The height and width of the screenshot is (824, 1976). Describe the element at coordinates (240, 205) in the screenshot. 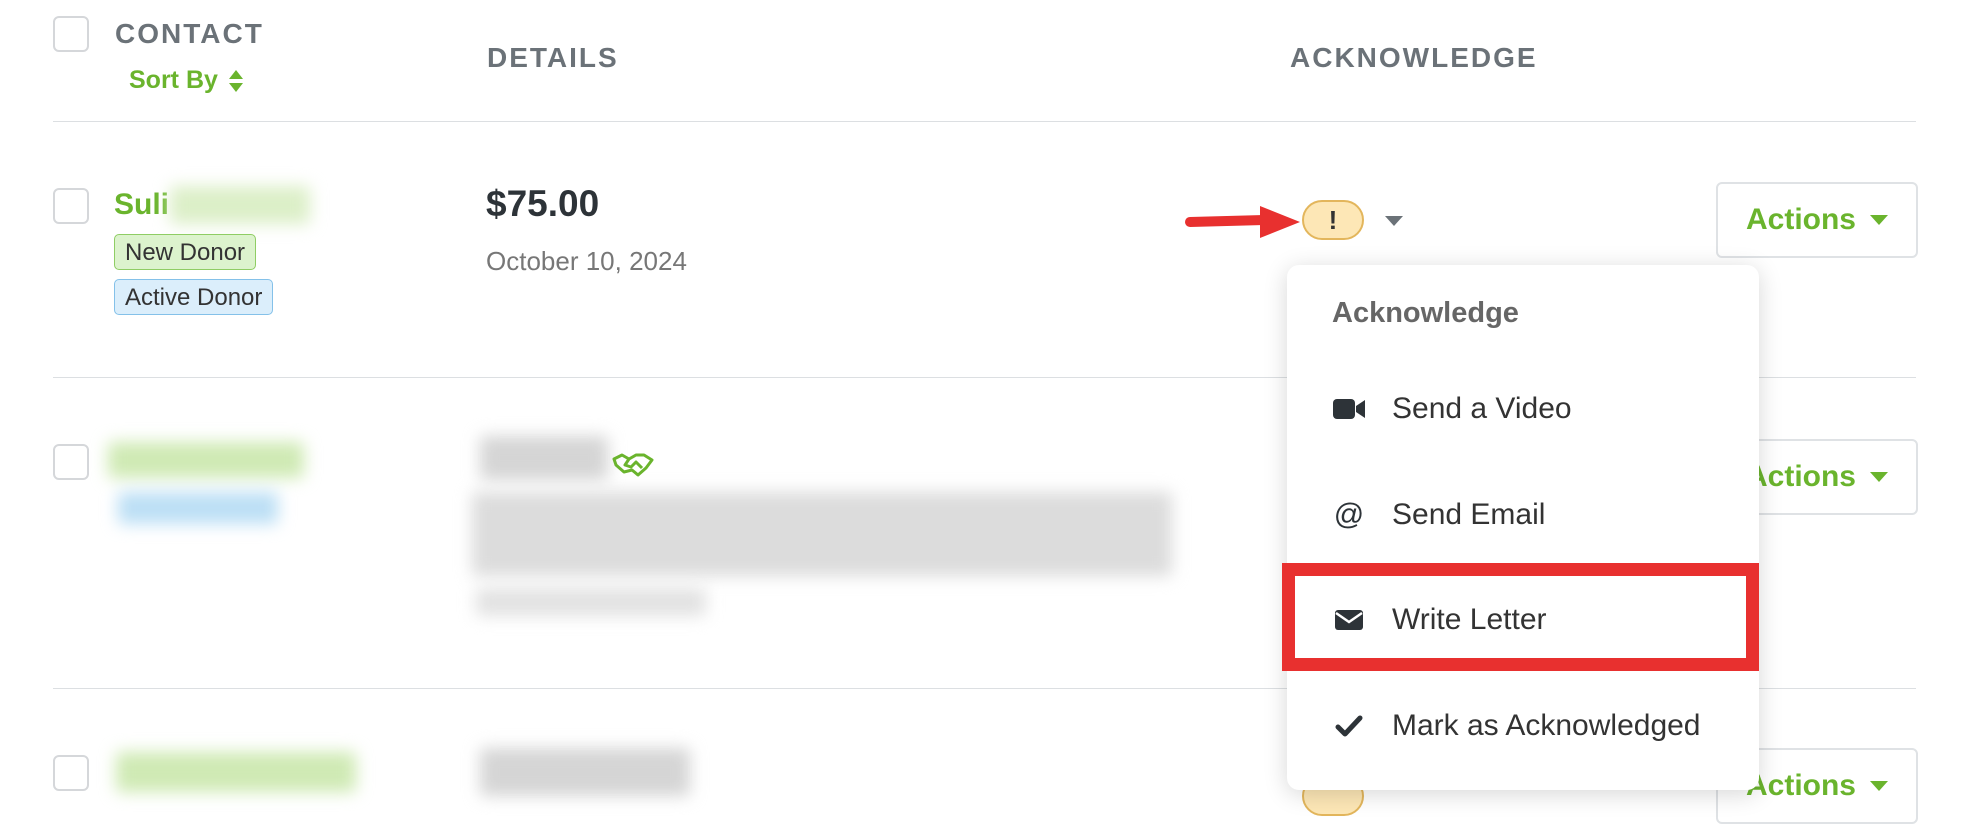

I see `redacted-surname` at that location.